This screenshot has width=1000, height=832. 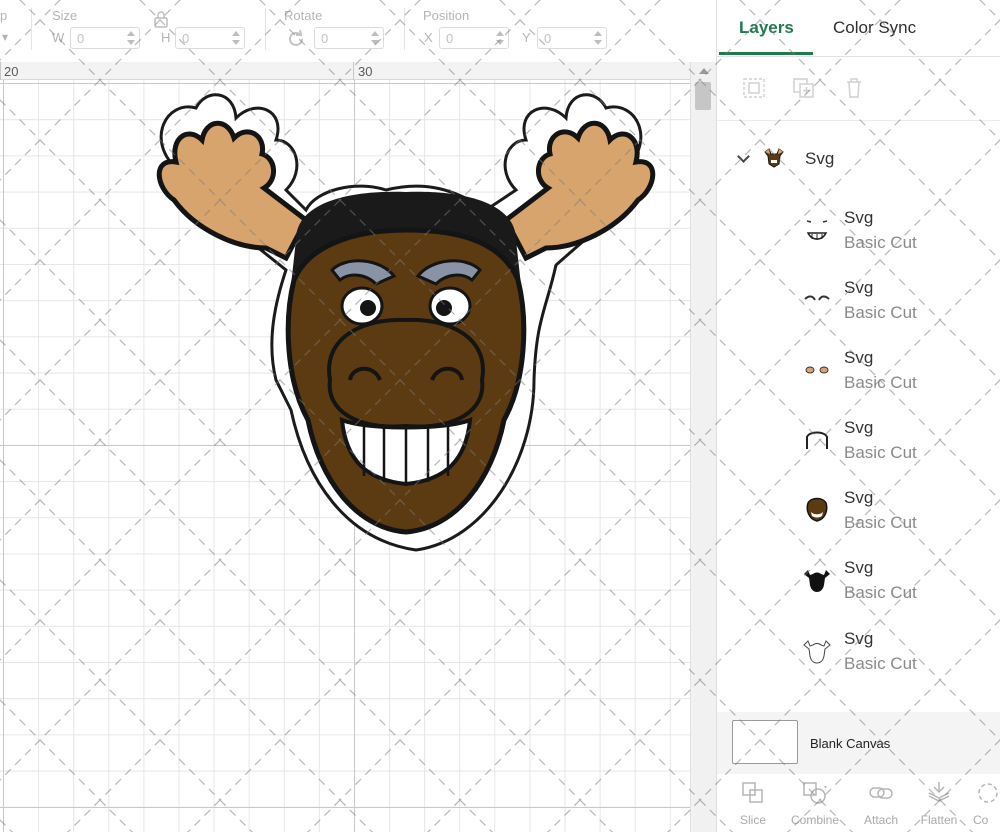 I want to click on blank-canvas-thumbnail, so click(x=765, y=742).